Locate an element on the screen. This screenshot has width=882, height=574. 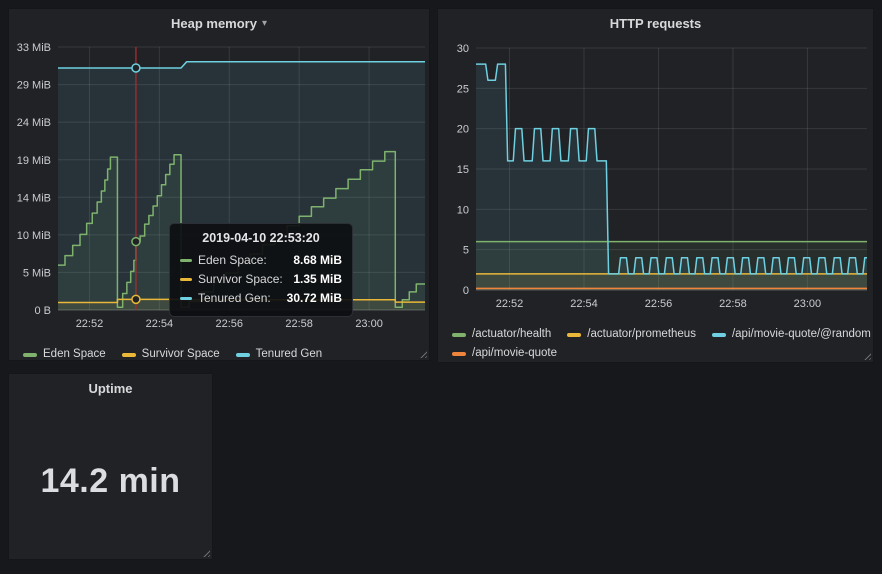
uptime-body: 14.2 min is located at coordinates (110, 481).